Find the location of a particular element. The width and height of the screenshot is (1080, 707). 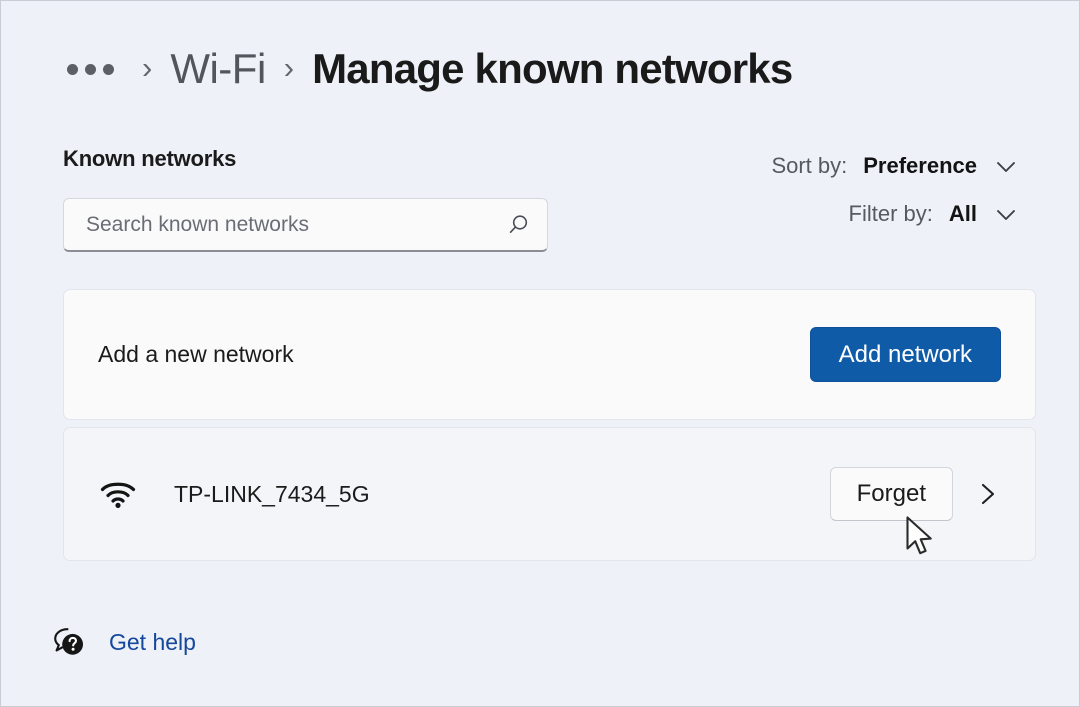

network-name: TP-LINK_7434_5G is located at coordinates (272, 493).